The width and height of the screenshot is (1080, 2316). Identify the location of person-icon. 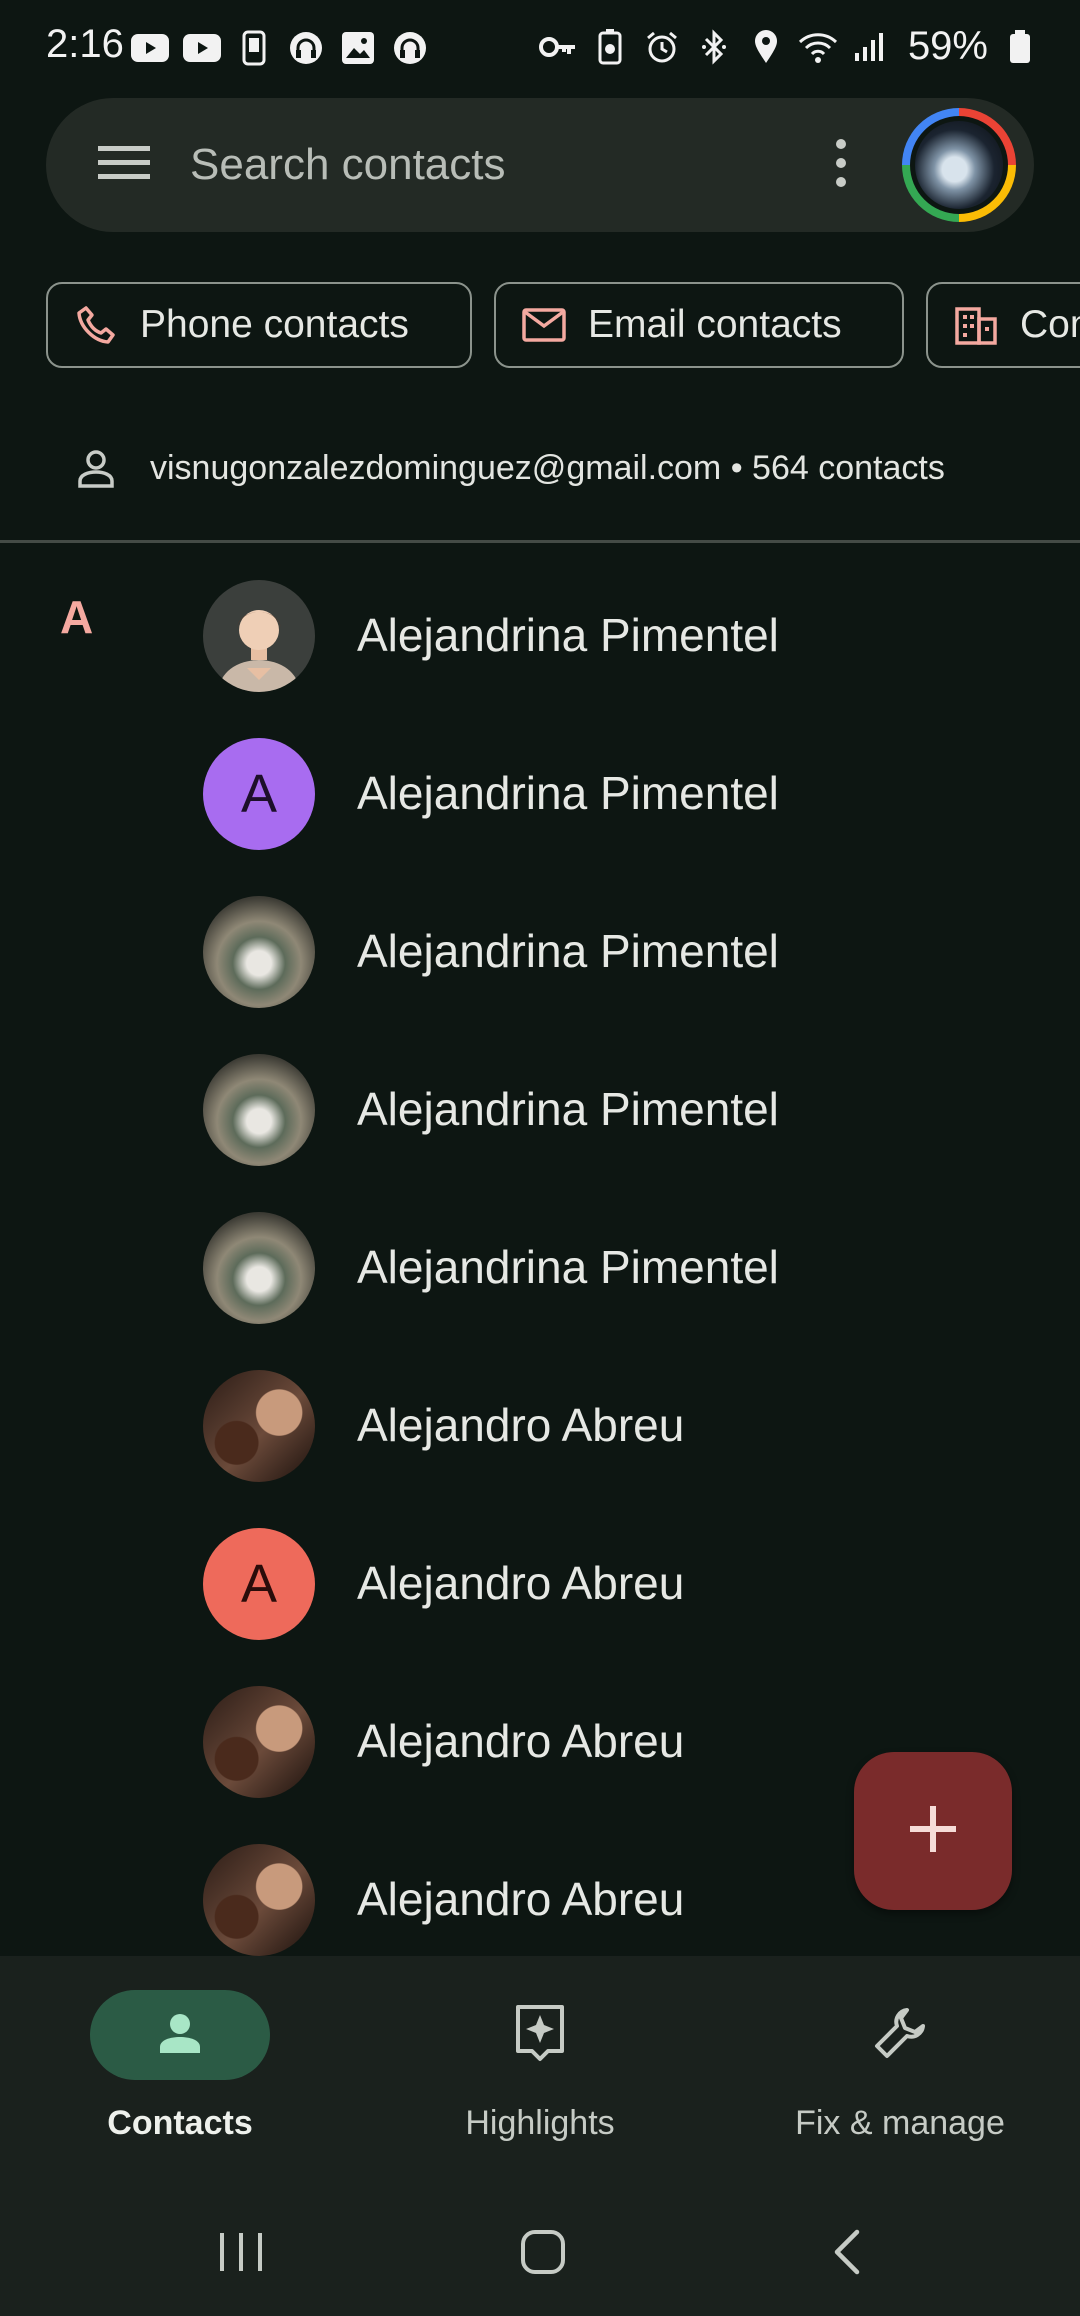
(180, 2035).